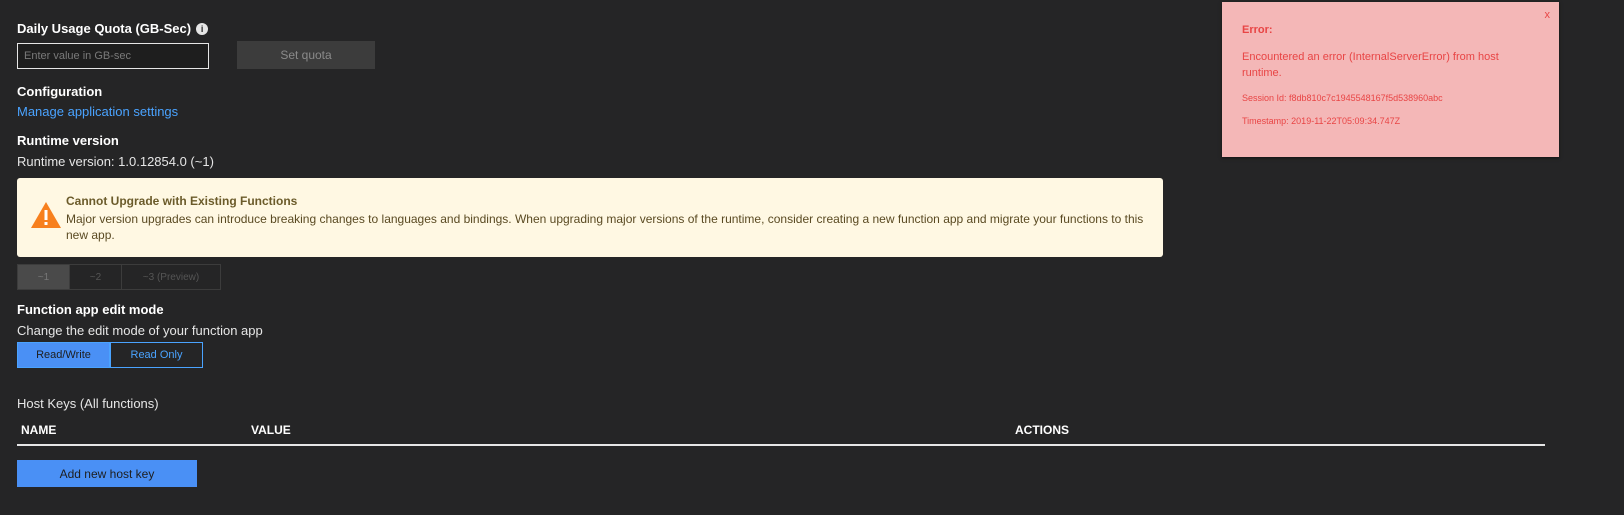 This screenshot has width=1624, height=515. I want to click on error-title: Error:, so click(1257, 30).